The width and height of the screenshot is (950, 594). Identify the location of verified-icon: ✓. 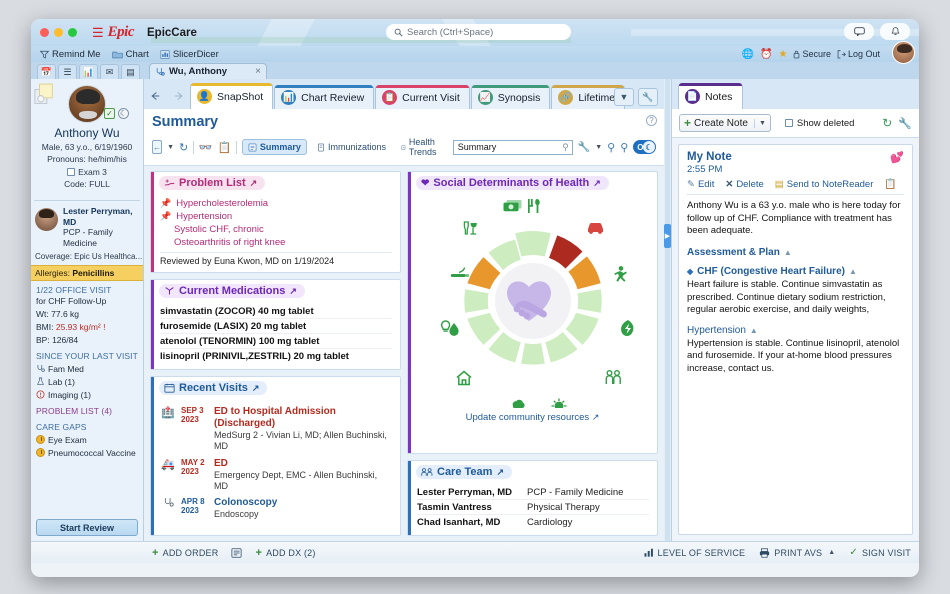
(109, 113).